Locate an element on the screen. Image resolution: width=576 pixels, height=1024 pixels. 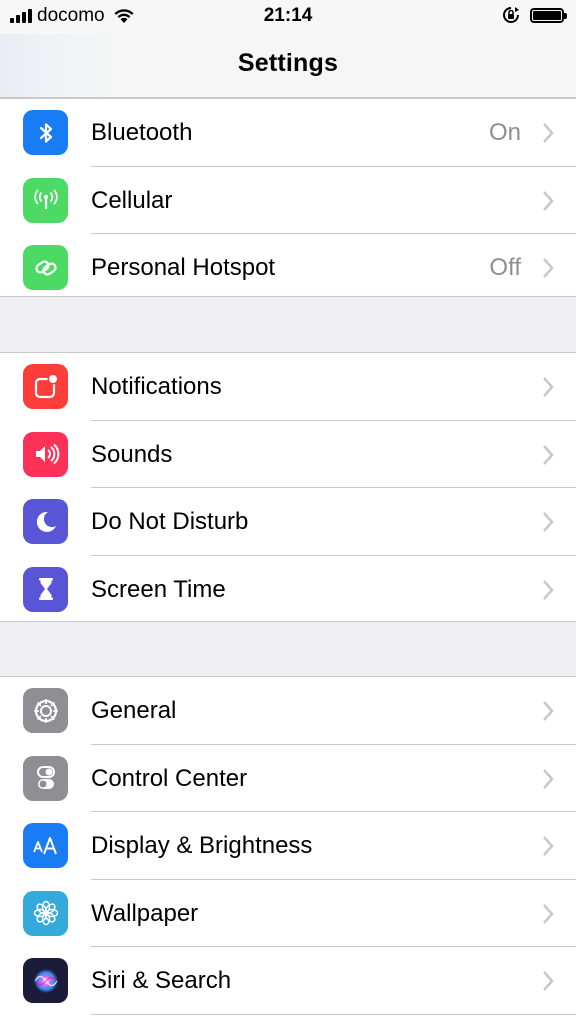
settings-row-bluetooth: Bluetooth On is located at coordinates (288, 133).